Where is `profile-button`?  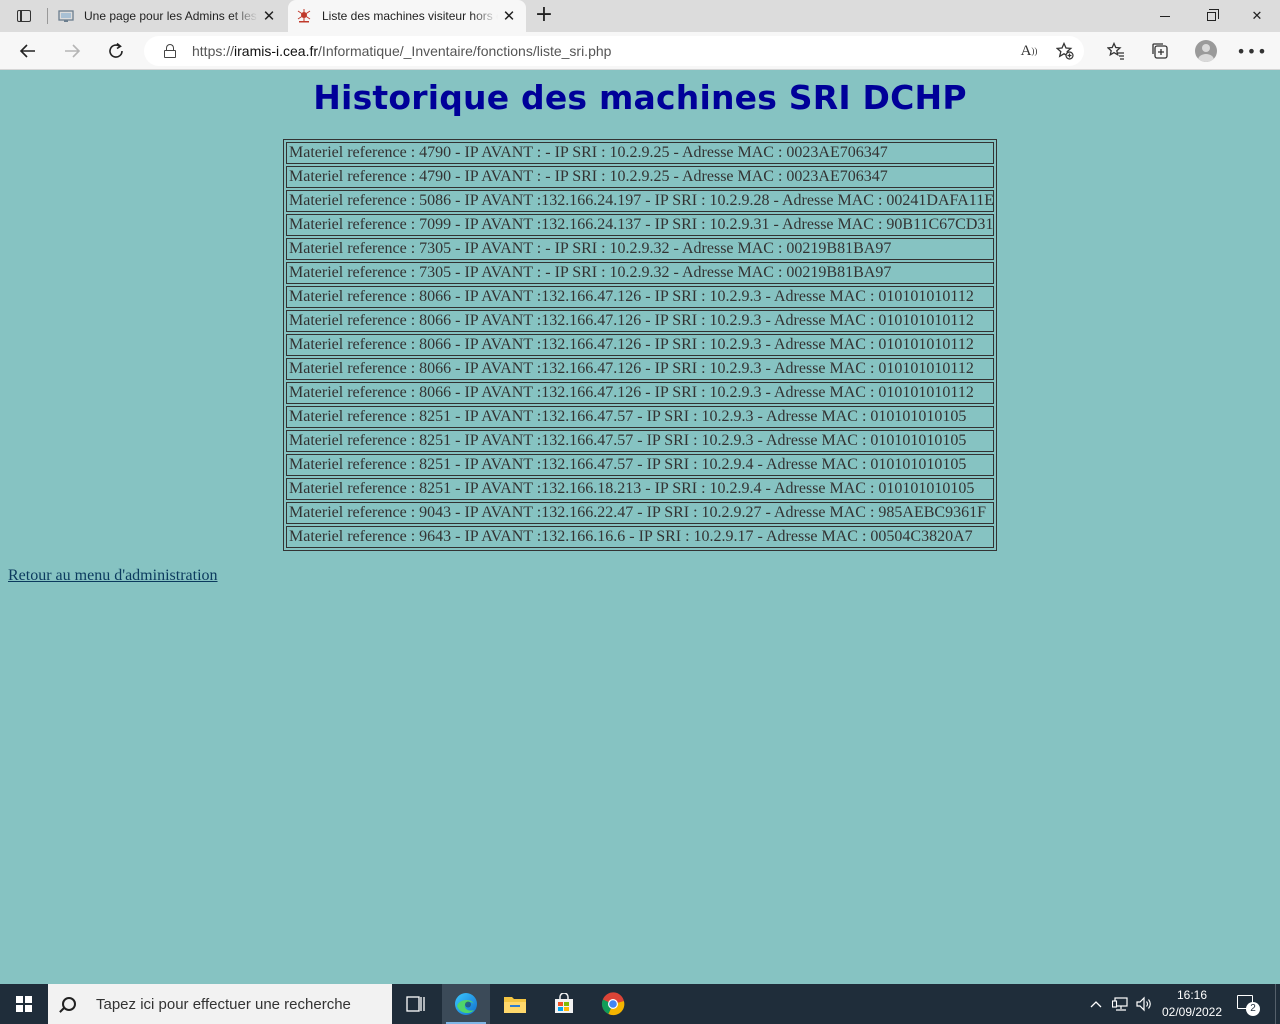 profile-button is located at coordinates (1206, 51).